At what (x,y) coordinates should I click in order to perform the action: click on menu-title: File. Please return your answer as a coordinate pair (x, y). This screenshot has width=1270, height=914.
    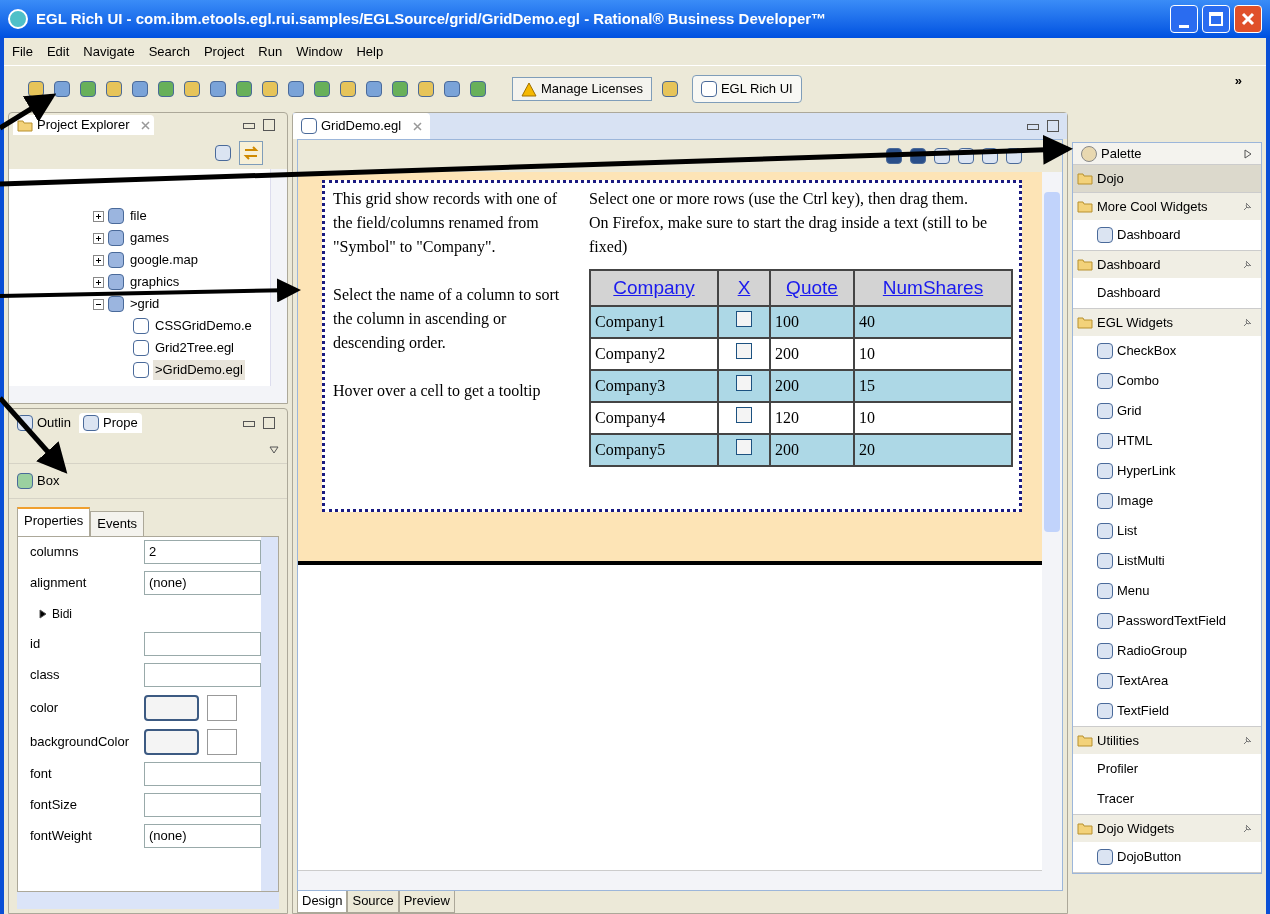
    Looking at the image, I should click on (22, 51).